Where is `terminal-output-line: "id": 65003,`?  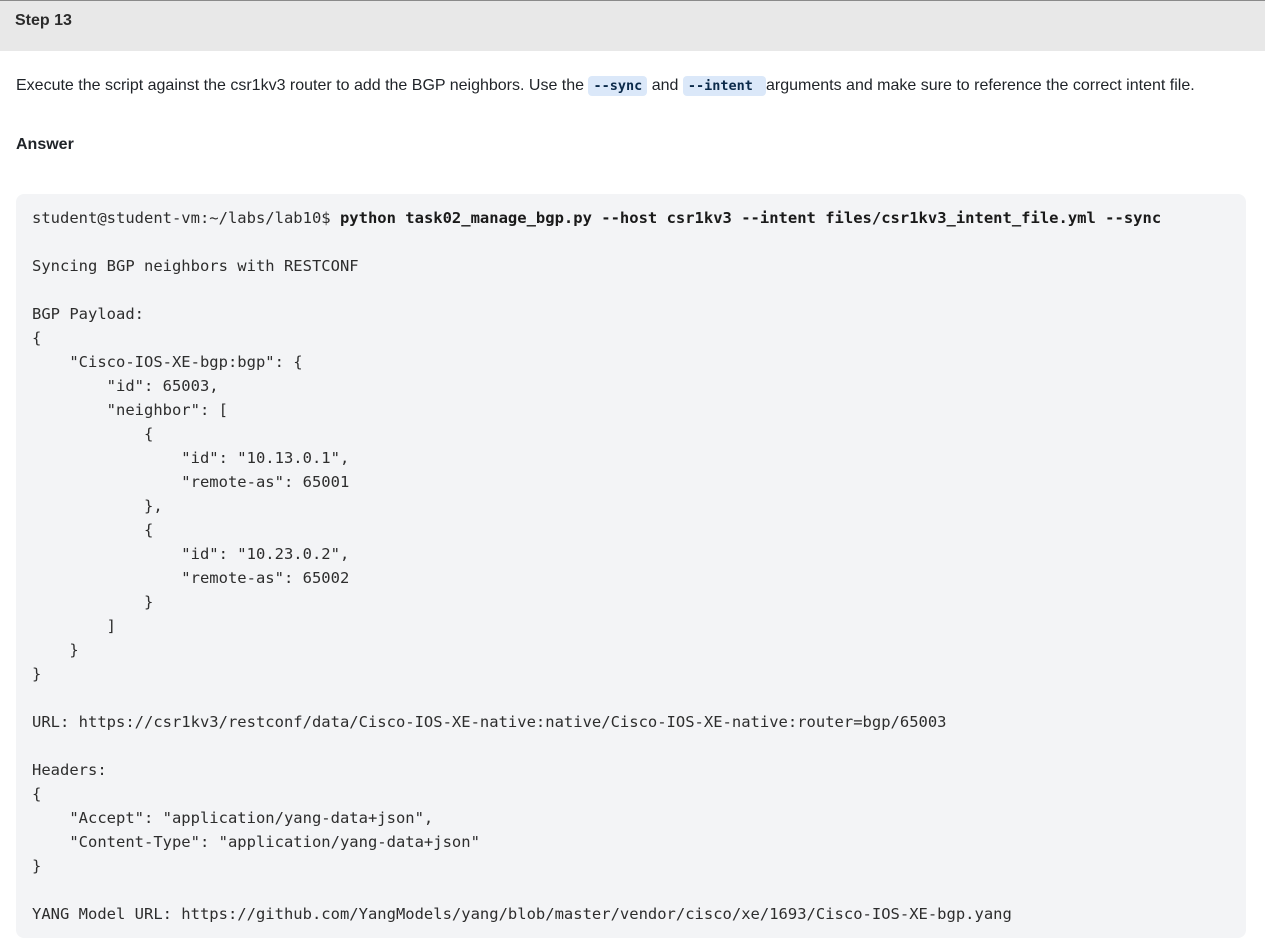
terminal-output-line: "id": 65003, is located at coordinates (125, 386).